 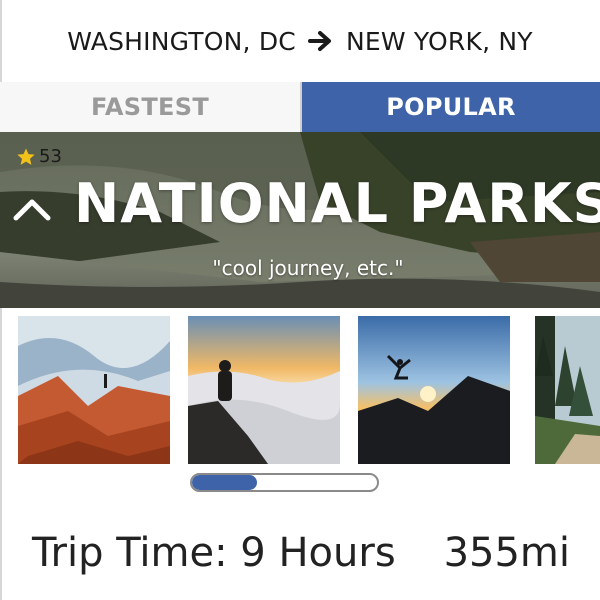 I want to click on trip-summary: Trip Time: 9 Hours 355mi, so click(x=300, y=555).